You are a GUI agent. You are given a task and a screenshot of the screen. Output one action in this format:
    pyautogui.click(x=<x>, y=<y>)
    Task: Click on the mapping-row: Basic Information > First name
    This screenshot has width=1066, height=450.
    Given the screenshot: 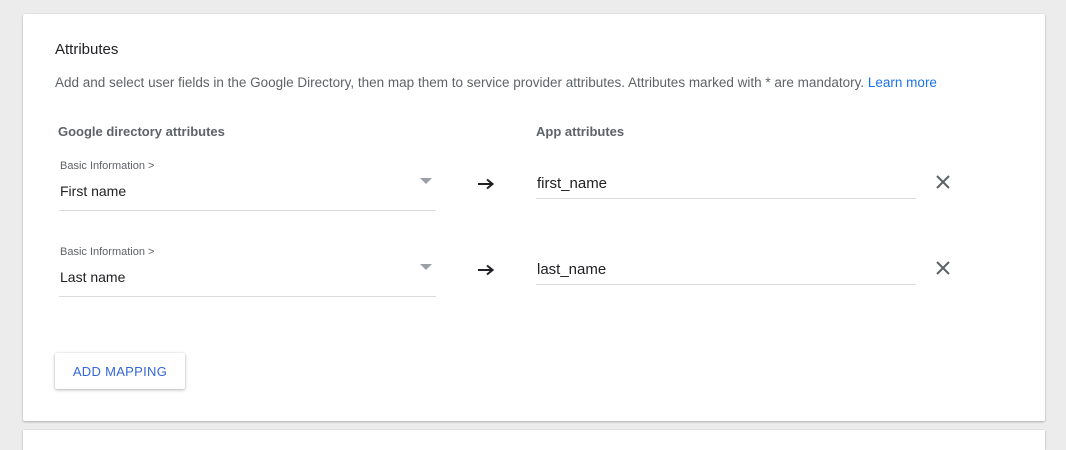 What is the action you would take?
    pyautogui.click(x=534, y=190)
    